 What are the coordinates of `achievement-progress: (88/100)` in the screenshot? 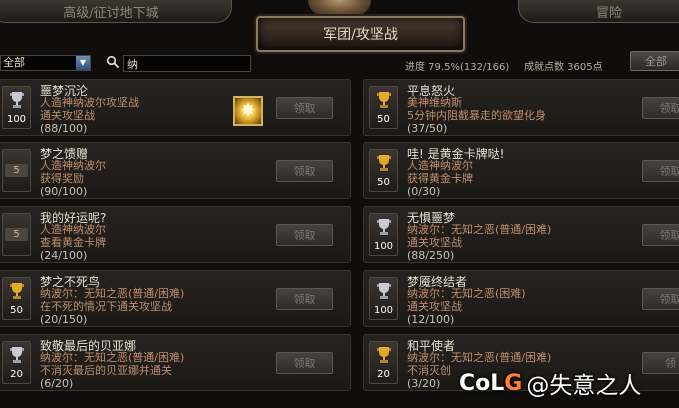 It's located at (64, 128).